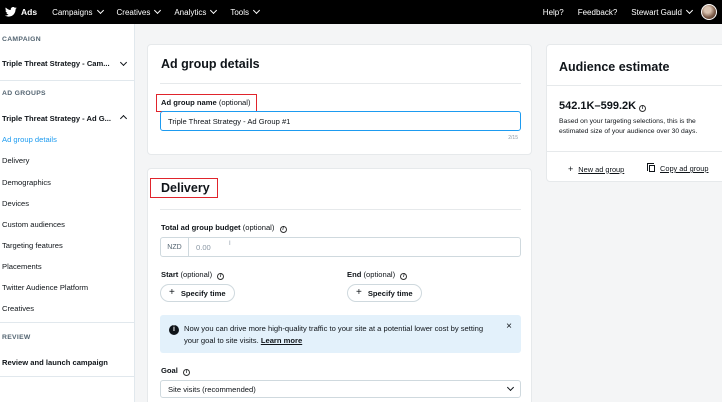  I want to click on chevron-up-icon, so click(123, 118).